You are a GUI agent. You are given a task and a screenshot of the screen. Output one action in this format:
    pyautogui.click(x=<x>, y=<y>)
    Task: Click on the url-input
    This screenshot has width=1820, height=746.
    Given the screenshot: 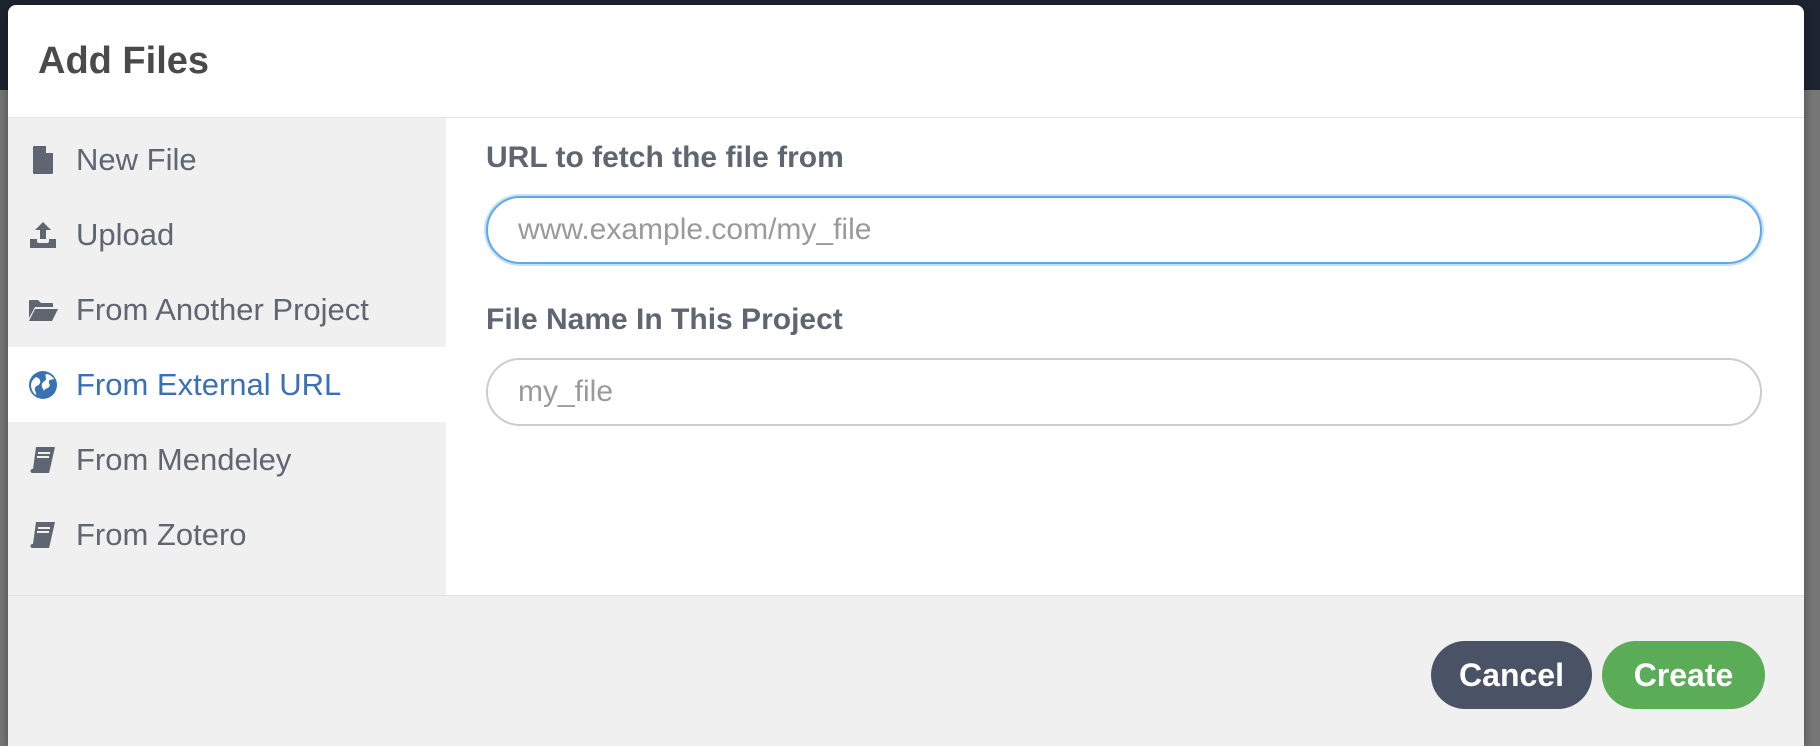 What is the action you would take?
    pyautogui.click(x=1124, y=230)
    